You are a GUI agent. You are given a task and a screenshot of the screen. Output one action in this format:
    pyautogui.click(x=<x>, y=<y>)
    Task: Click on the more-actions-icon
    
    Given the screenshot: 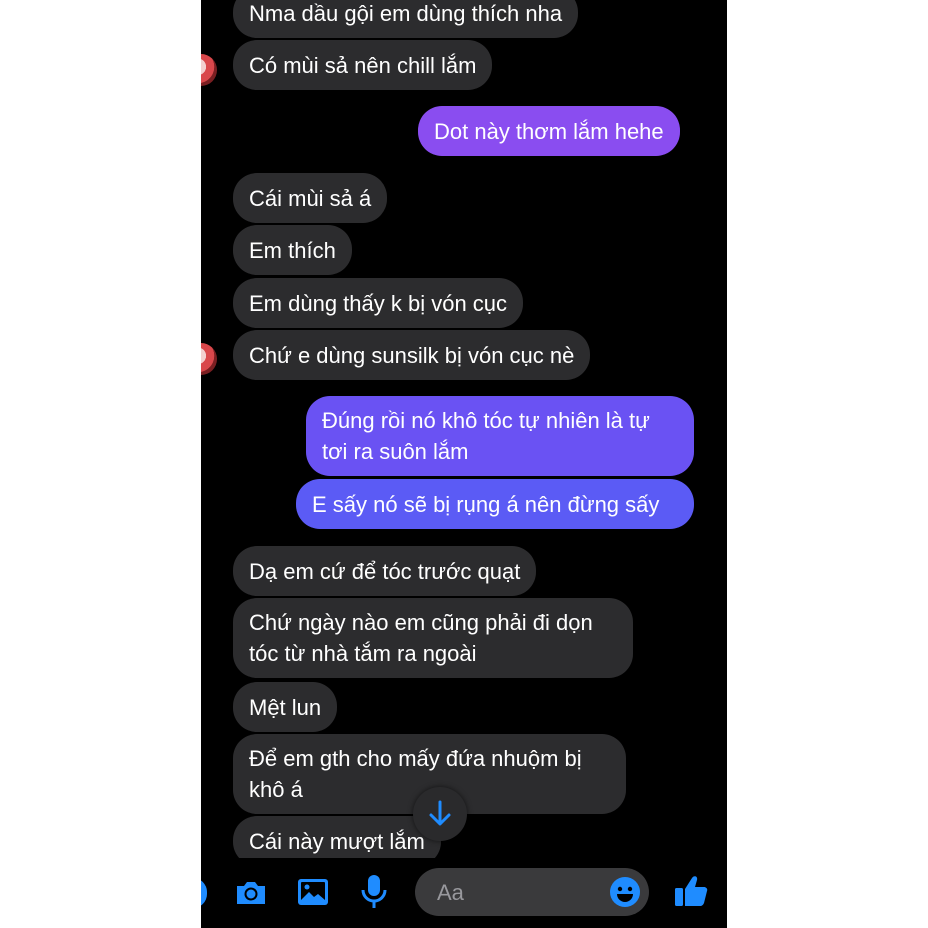 What is the action you would take?
    pyautogui.click(x=204, y=893)
    